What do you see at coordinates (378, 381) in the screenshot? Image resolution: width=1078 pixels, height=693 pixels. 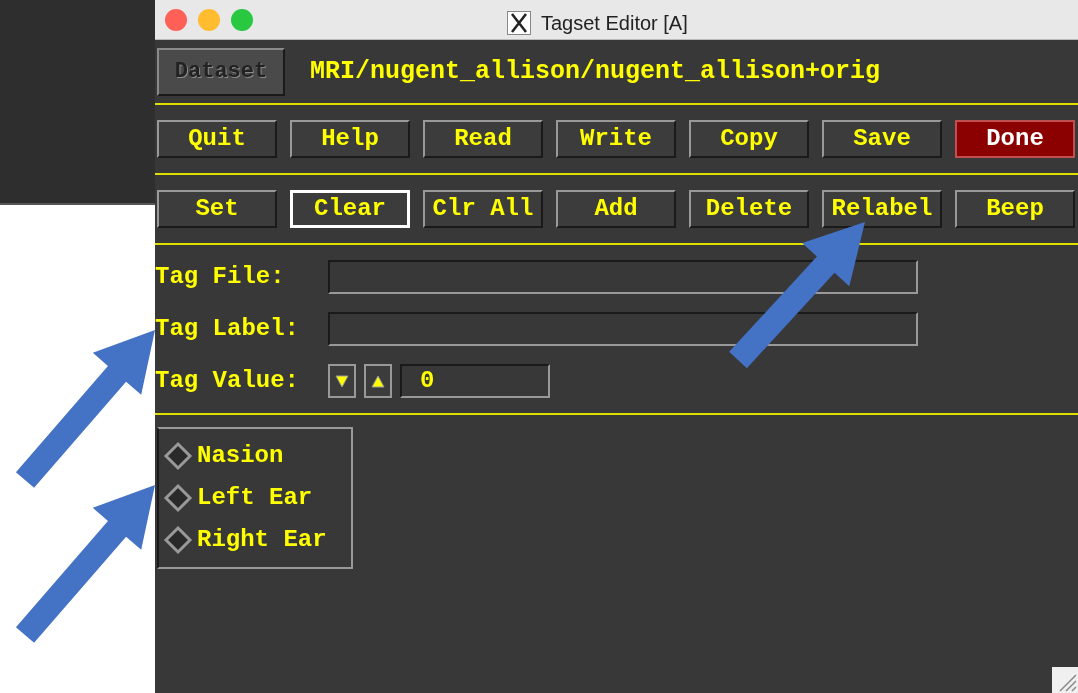 I see `increment-button` at bounding box center [378, 381].